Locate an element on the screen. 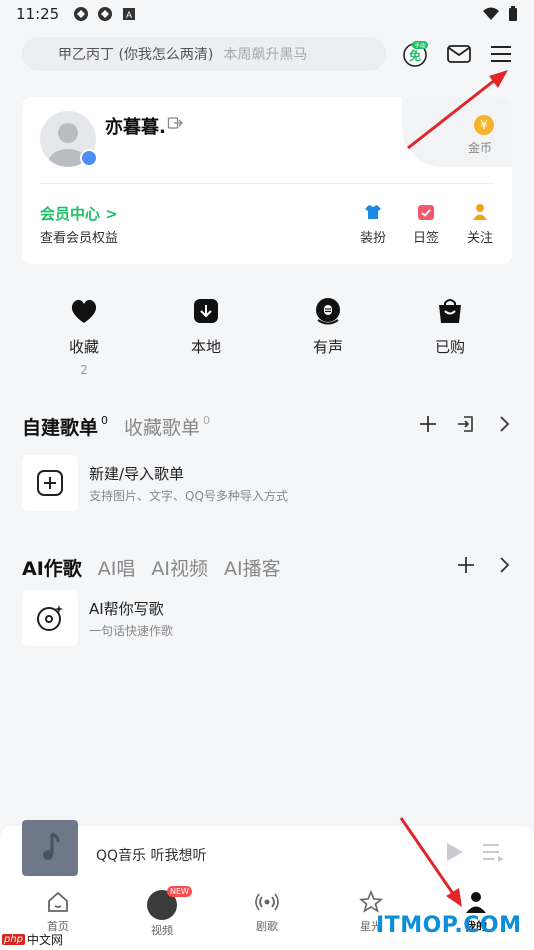 The image size is (534, 950). tab-ai-podcast: AI播客 is located at coordinates (252, 567).